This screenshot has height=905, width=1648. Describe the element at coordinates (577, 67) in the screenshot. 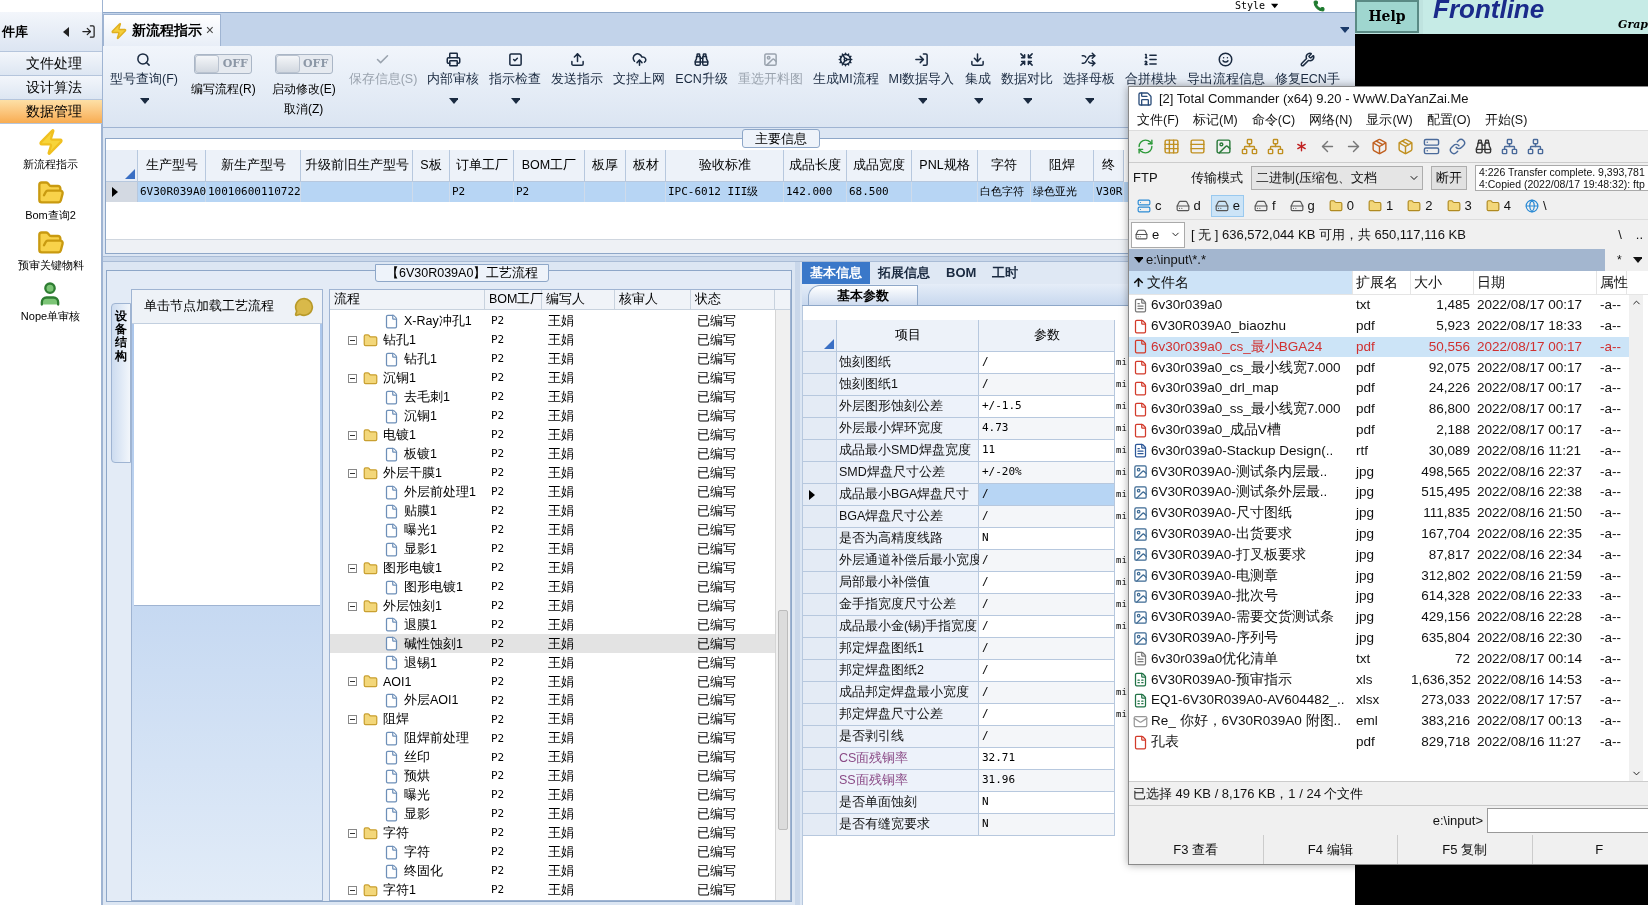

I see `toolbar-button: 发送指示` at that location.